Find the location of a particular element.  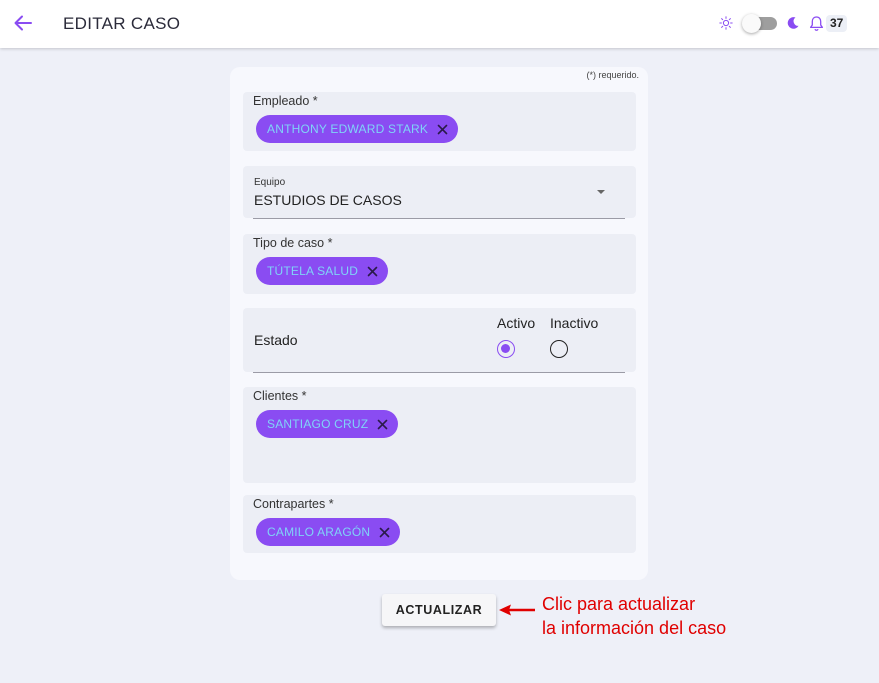

sun-icon is located at coordinates (726, 23).